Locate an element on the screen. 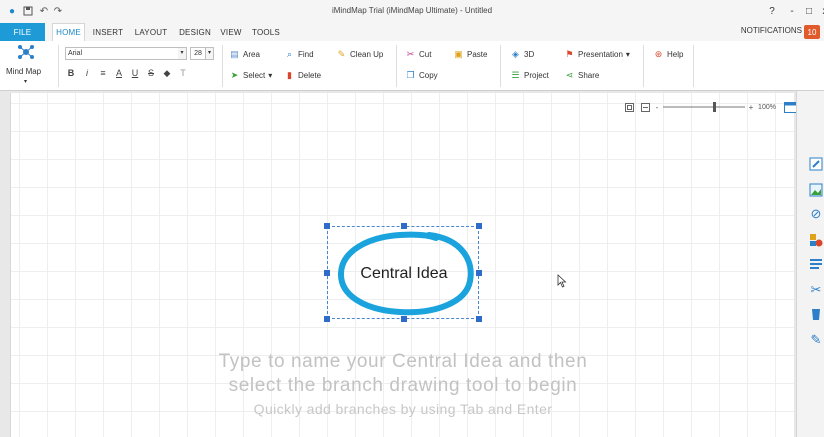  tab-design: DESIGN is located at coordinates (195, 32).